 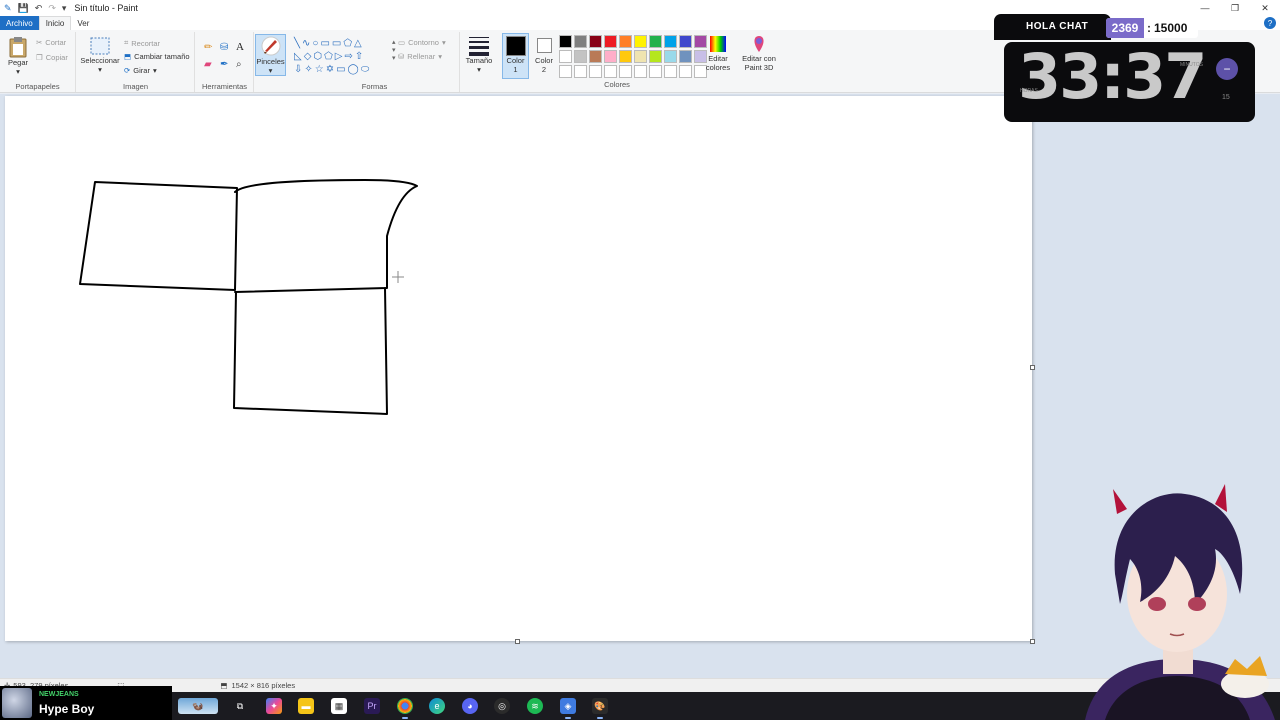 I want to click on outline-dropdown-icon: ▾, so click(x=443, y=42).